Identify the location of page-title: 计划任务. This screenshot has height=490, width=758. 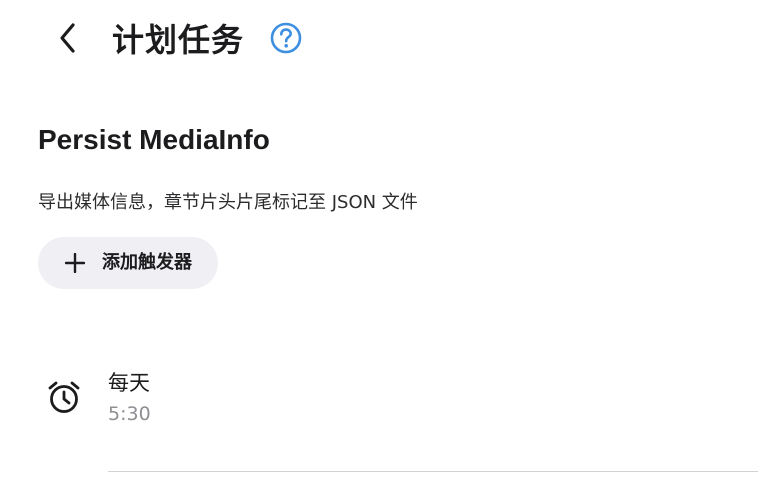
(178, 40).